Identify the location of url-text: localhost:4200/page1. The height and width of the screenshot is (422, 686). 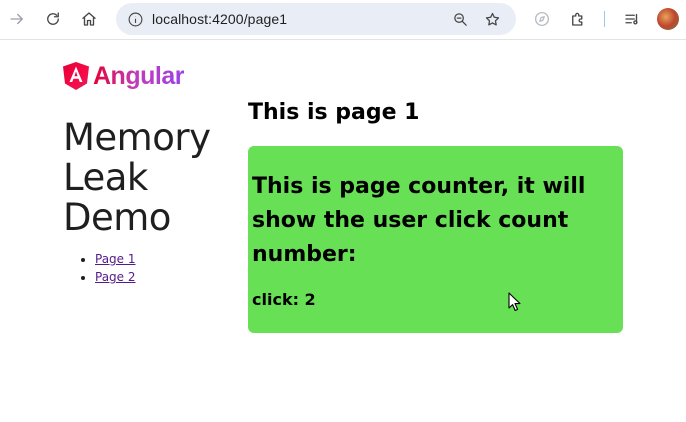
(219, 19).